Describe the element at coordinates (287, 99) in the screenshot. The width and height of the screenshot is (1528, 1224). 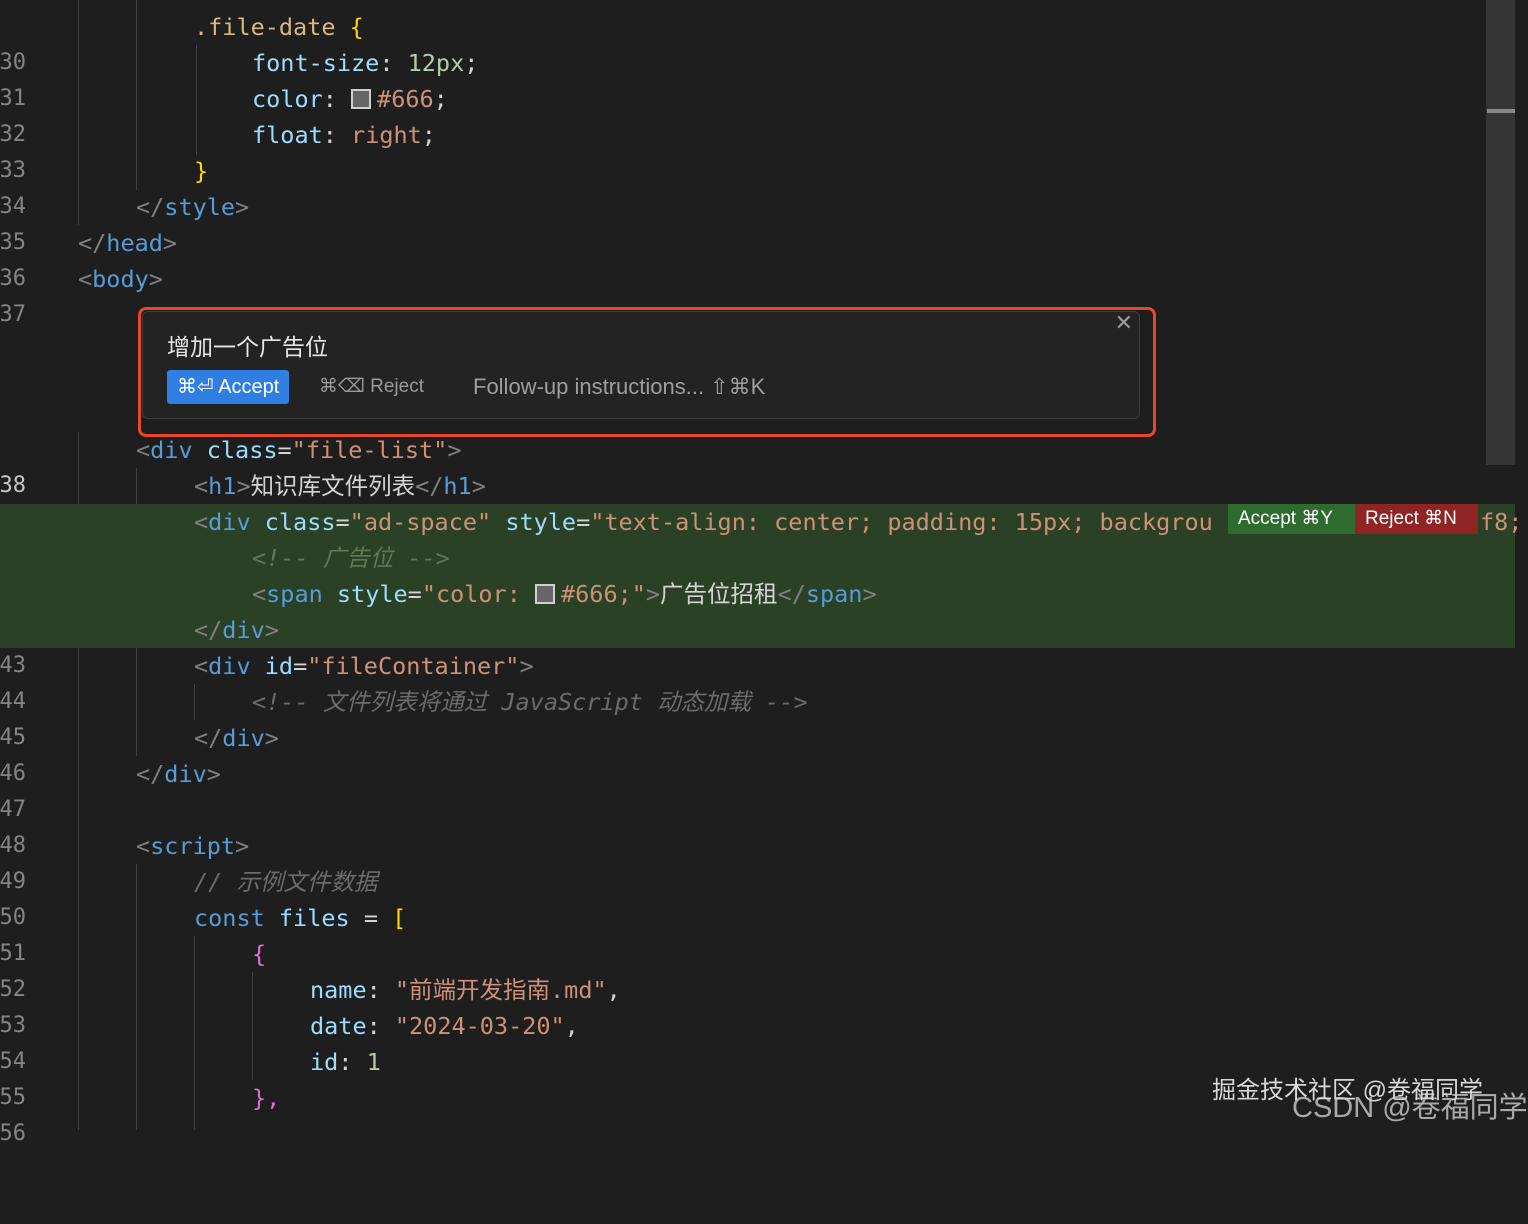
I see `css-property: color` at that location.